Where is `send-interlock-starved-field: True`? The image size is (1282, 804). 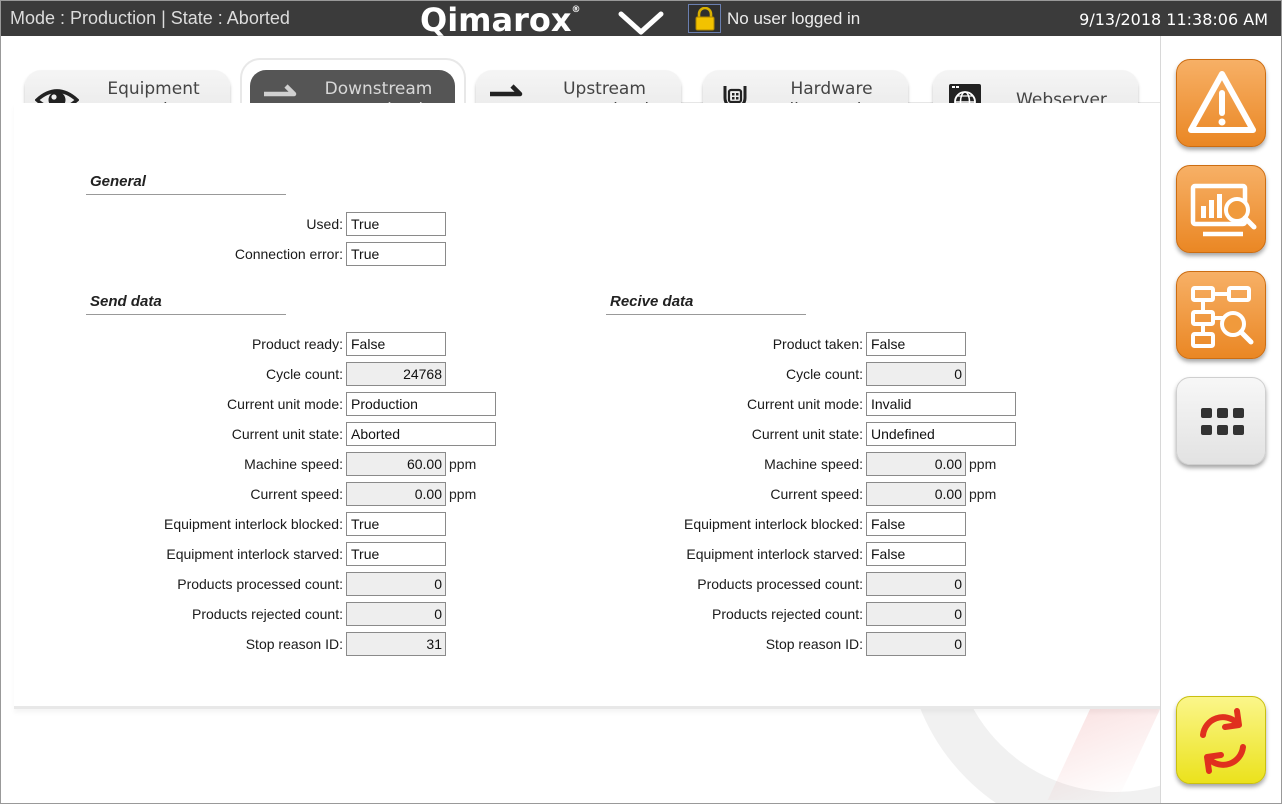 send-interlock-starved-field: True is located at coordinates (396, 554).